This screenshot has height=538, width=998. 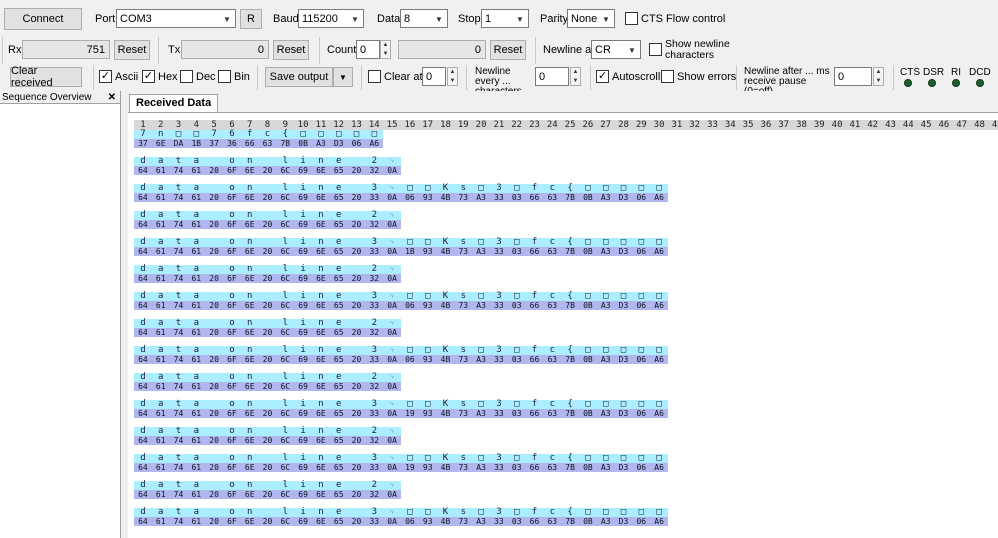 I want to click on hex-cell: 7B, so click(x=570, y=521).